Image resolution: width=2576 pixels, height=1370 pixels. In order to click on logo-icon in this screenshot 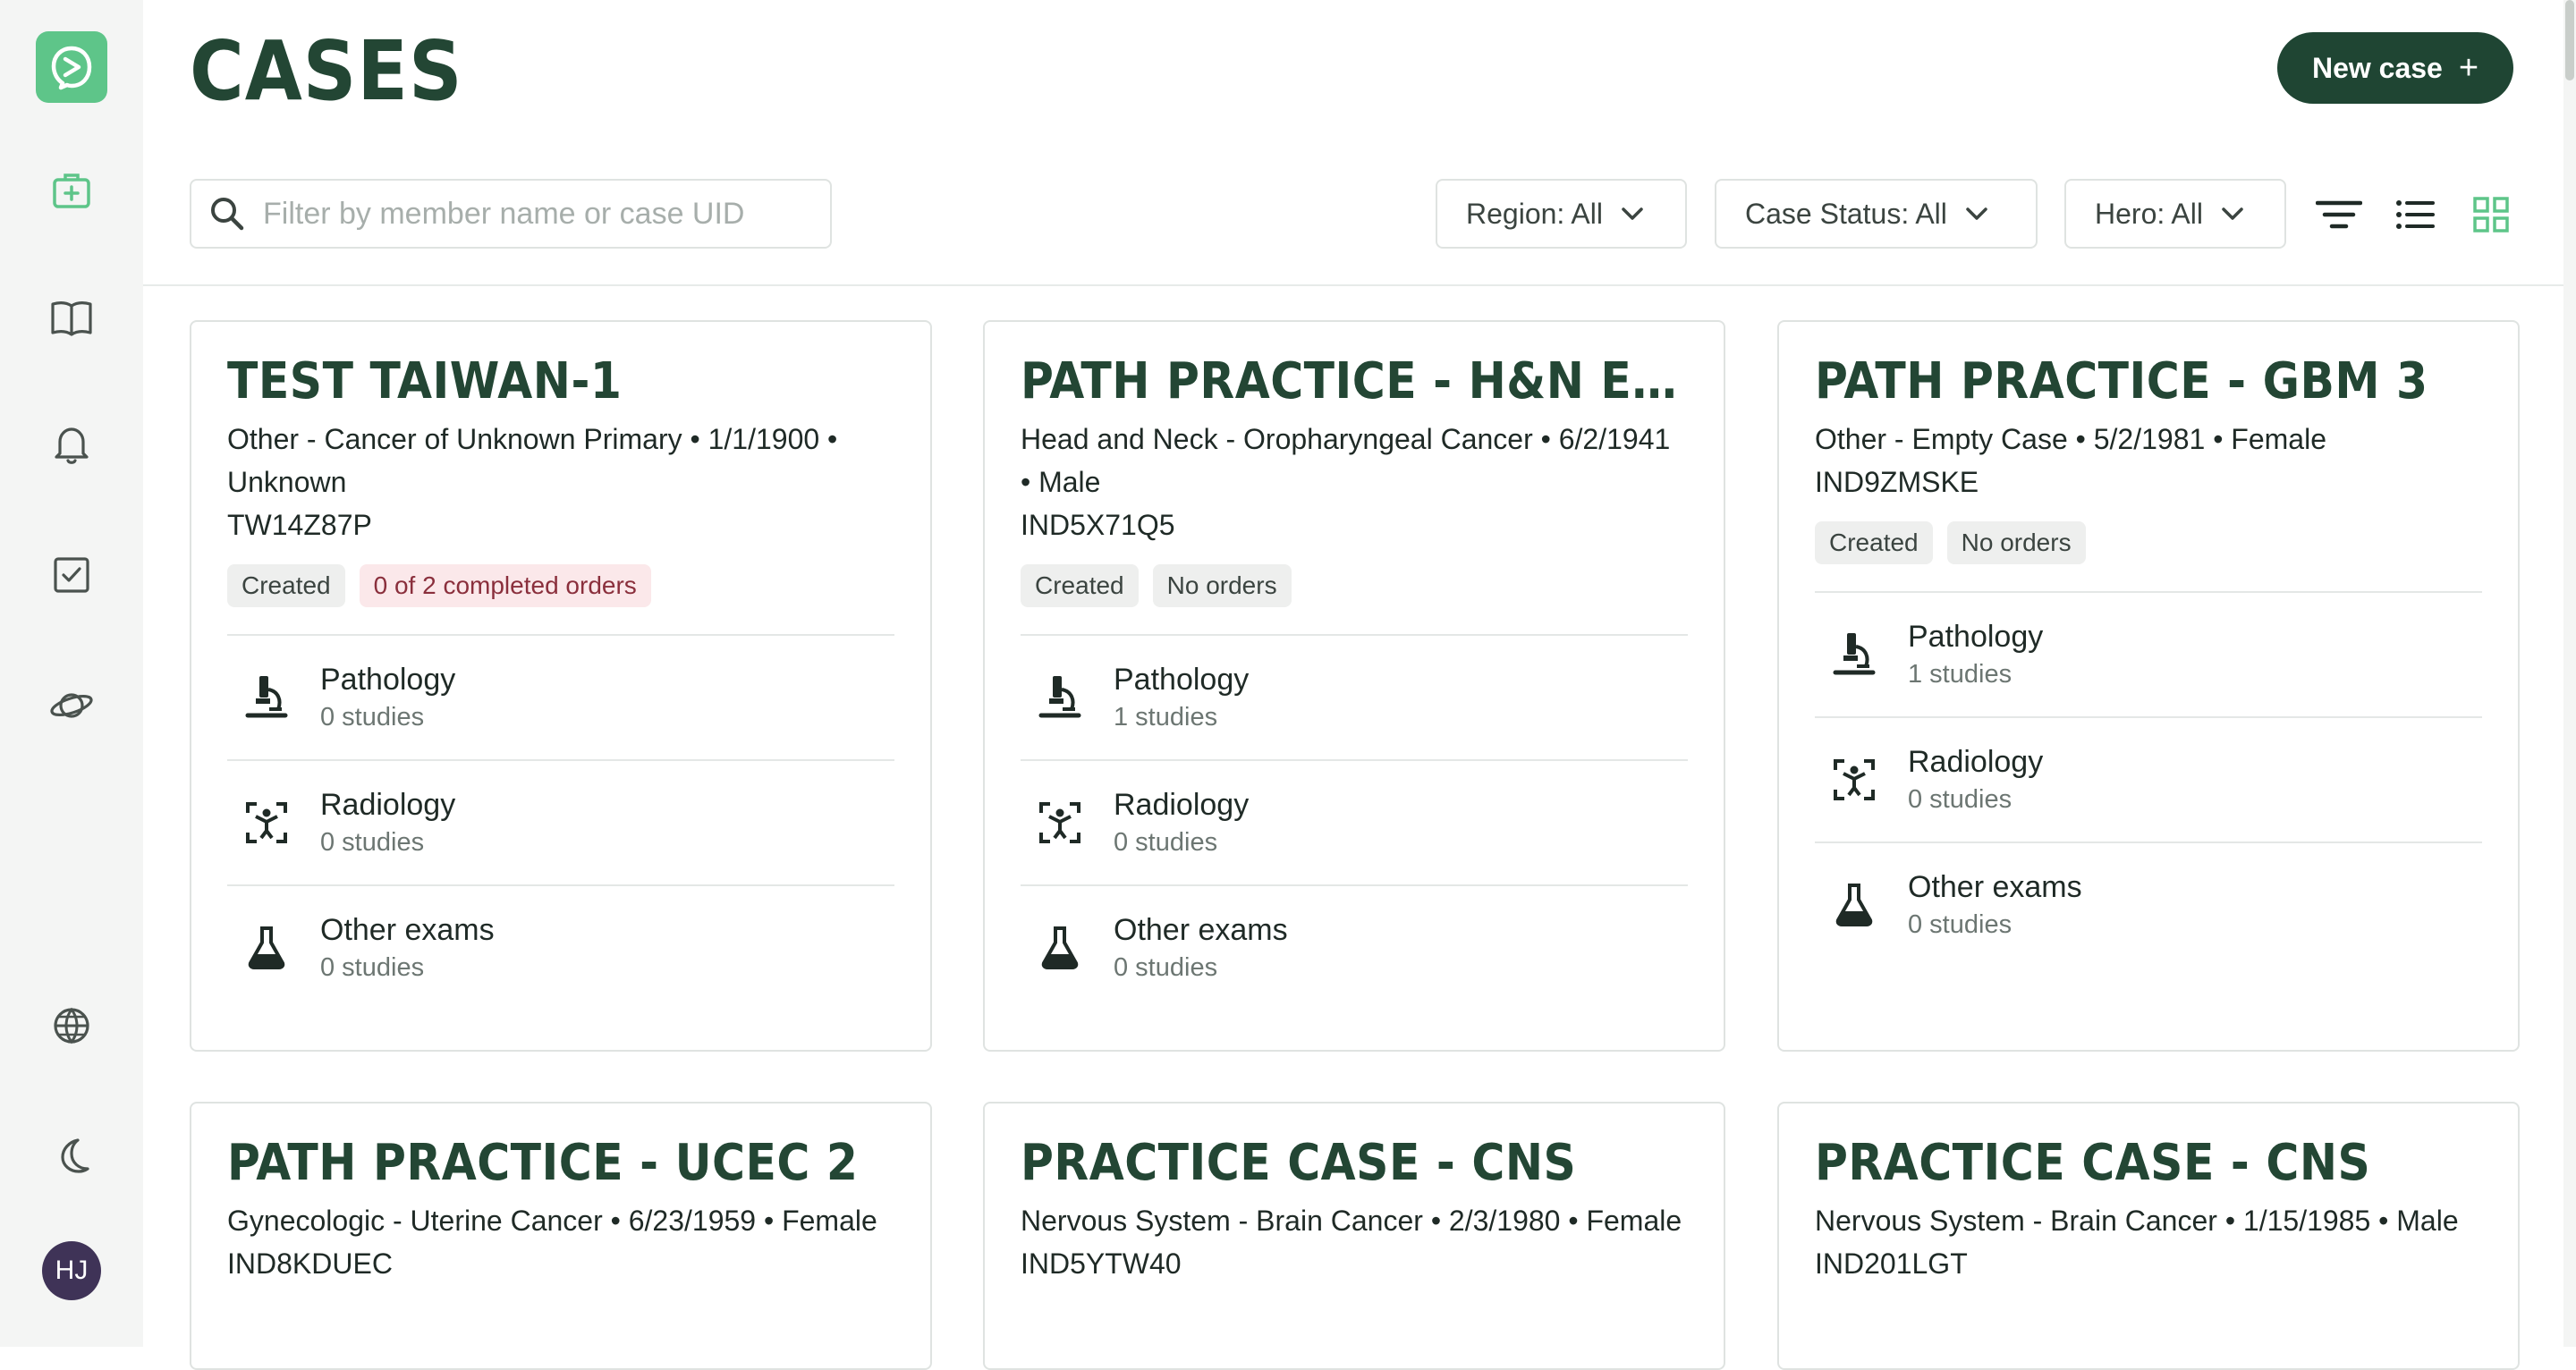, I will do `click(71, 68)`.